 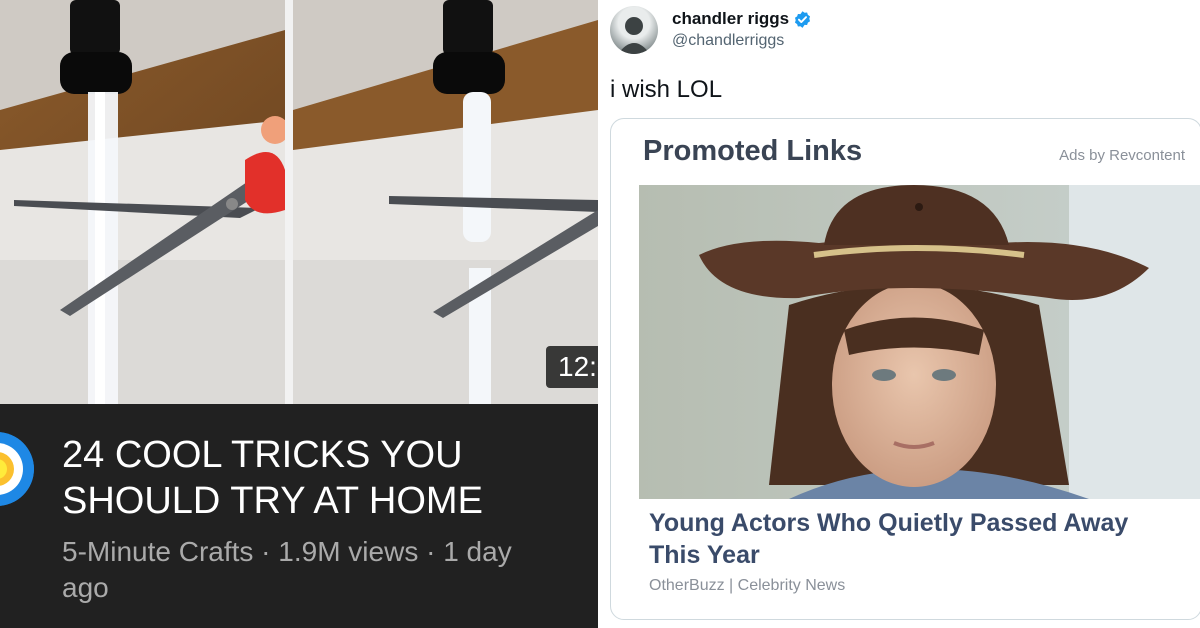 I want to click on author-display-name: chandler riggs, so click(x=730, y=19).